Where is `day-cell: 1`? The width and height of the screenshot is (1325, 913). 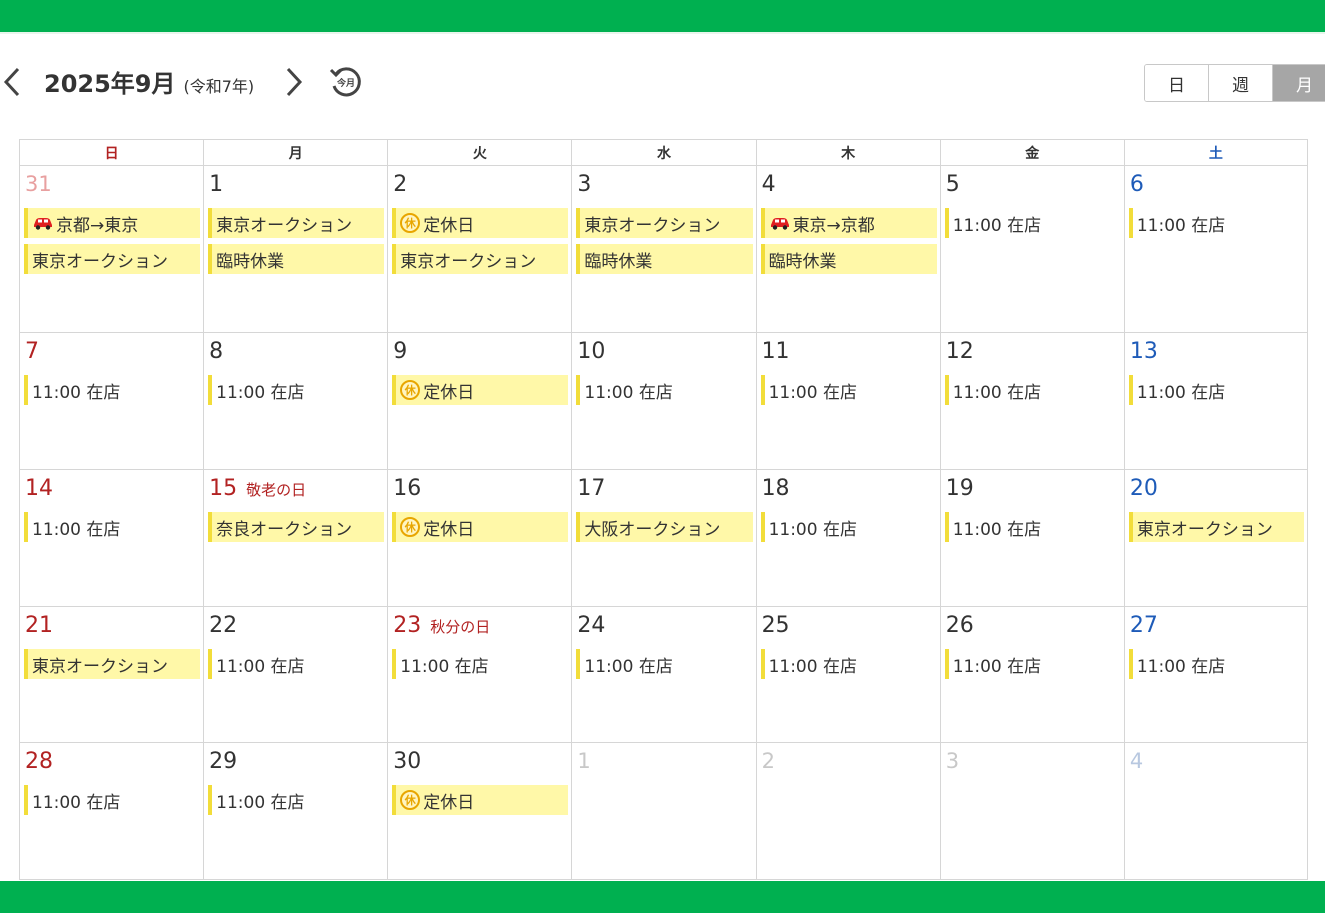 day-cell: 1 is located at coordinates (663, 811).